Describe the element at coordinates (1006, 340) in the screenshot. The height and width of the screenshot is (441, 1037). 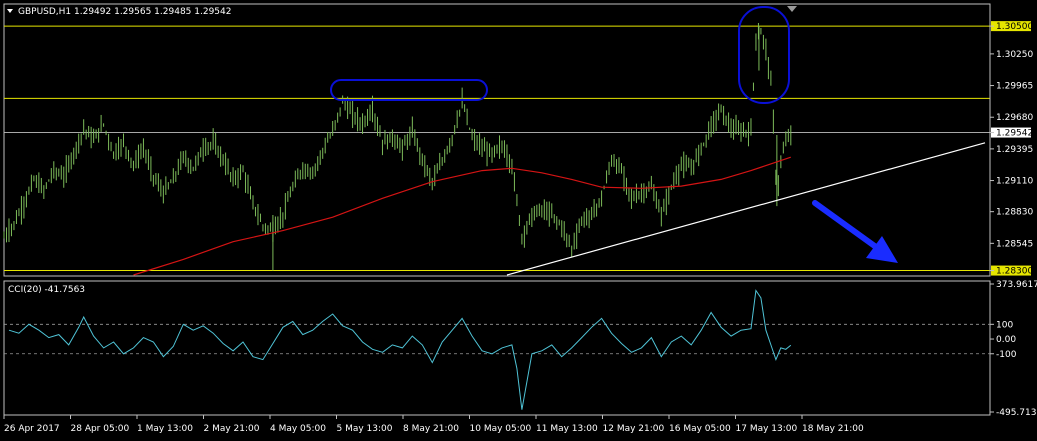
I see `cci-tick-label-2: 0.00` at that location.